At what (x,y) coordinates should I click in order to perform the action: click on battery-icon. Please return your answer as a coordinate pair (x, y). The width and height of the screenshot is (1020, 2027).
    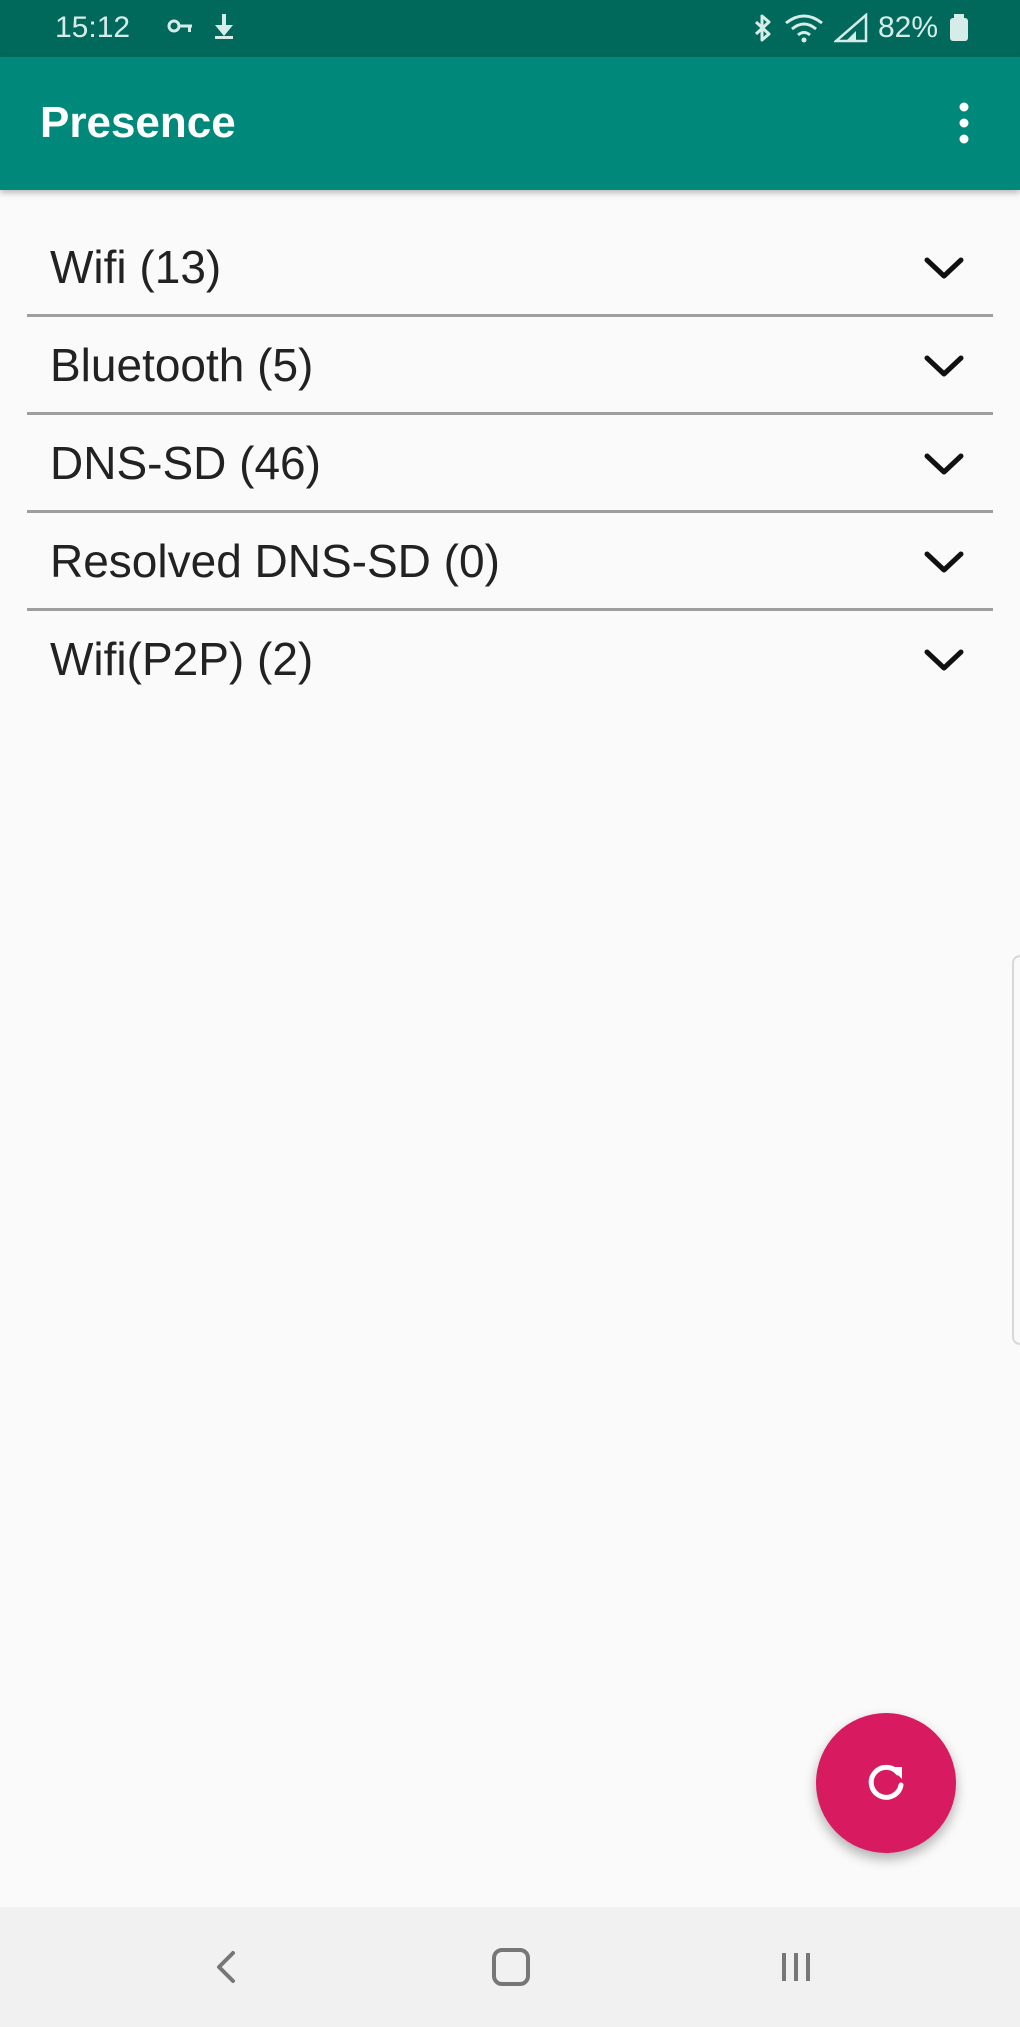
    Looking at the image, I should click on (959, 27).